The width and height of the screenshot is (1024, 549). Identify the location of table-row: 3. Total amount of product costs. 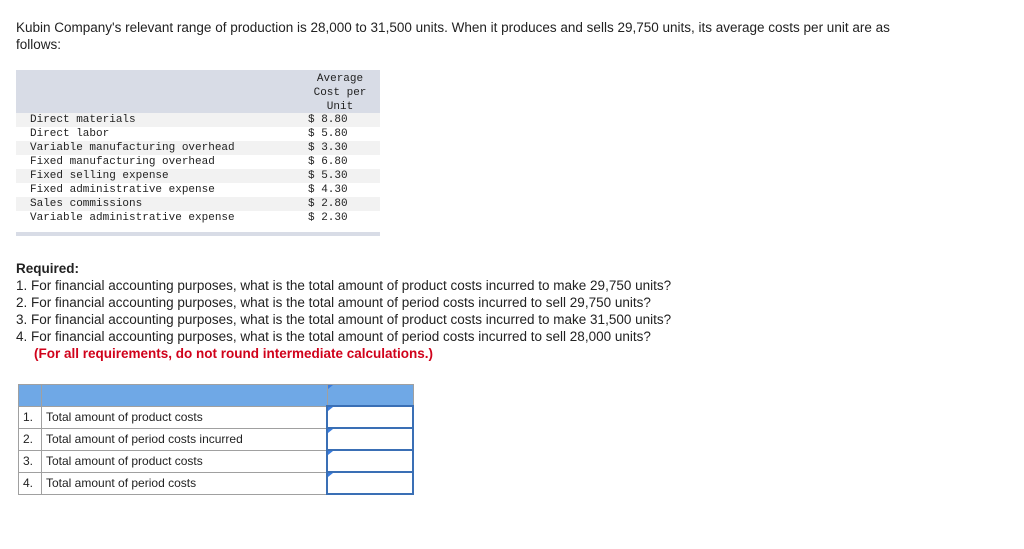
(216, 461).